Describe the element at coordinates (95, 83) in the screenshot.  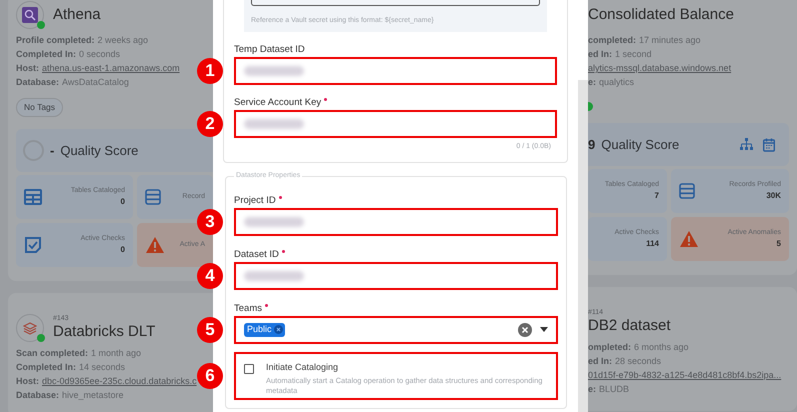
I see `meta-value: AwsDataCatalog` at that location.